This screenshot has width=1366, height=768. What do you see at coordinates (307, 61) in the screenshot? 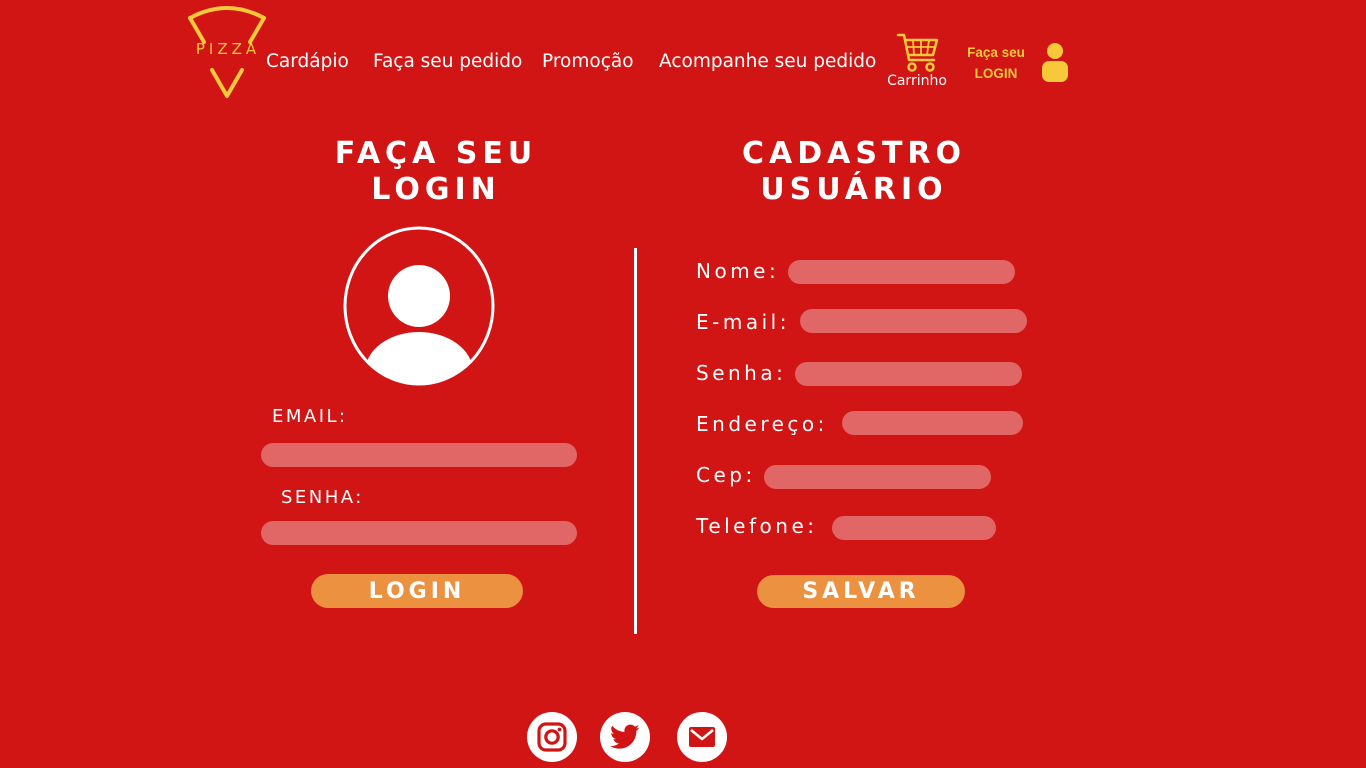
I see `nav-cardapio: Cardápio` at bounding box center [307, 61].